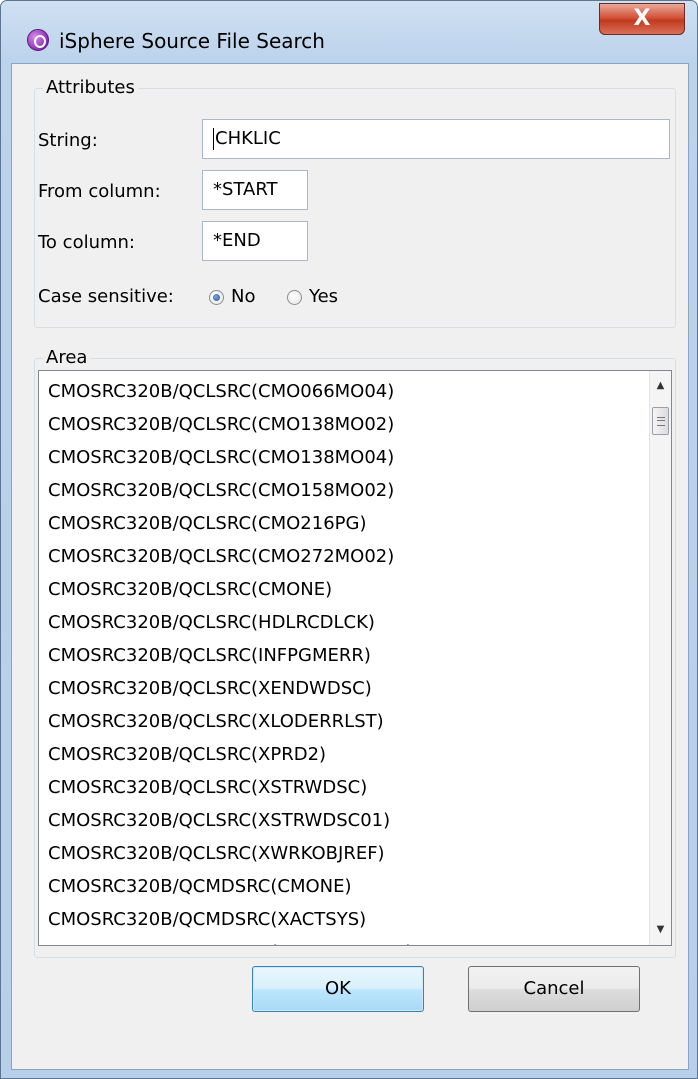  Describe the element at coordinates (344, 688) in the screenshot. I see `list-item: CMOSRC320B/QCLSRC(XENDWDSC)` at that location.